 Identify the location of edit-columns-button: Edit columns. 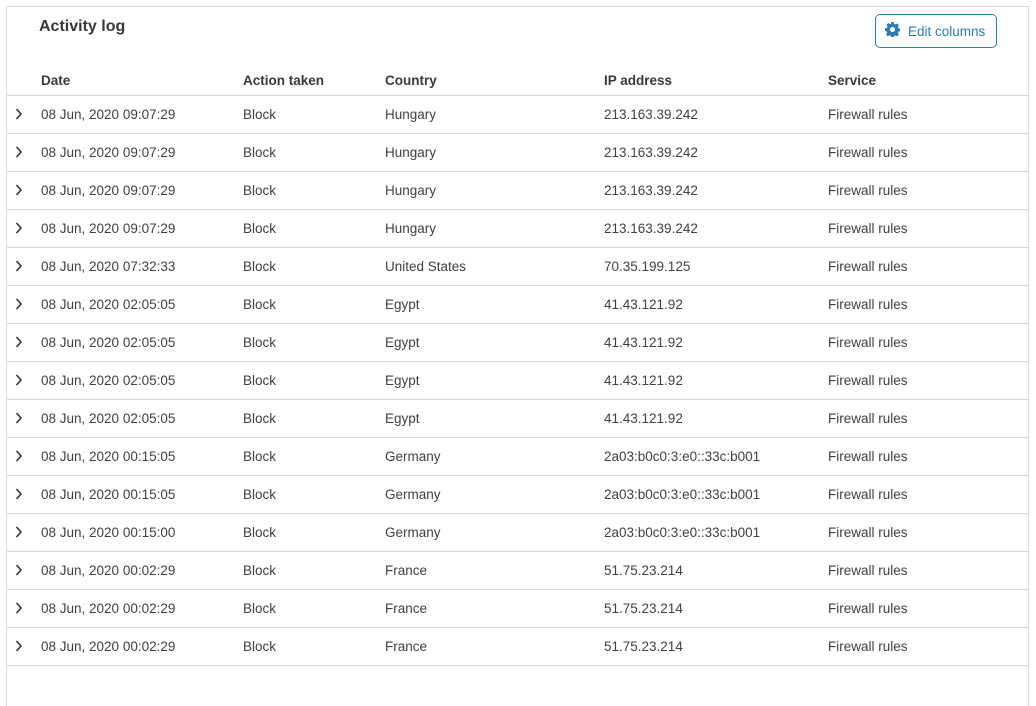
(936, 31).